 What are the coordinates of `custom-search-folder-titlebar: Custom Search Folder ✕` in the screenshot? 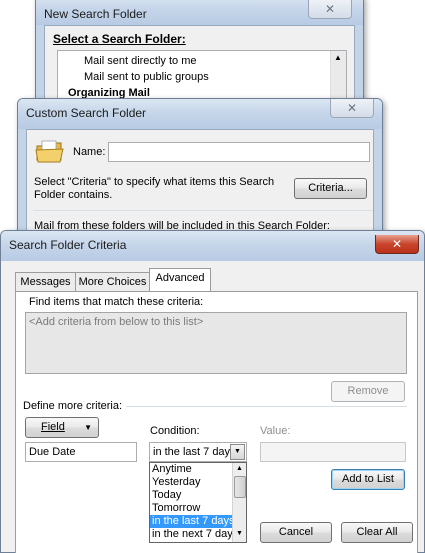 It's located at (200, 114).